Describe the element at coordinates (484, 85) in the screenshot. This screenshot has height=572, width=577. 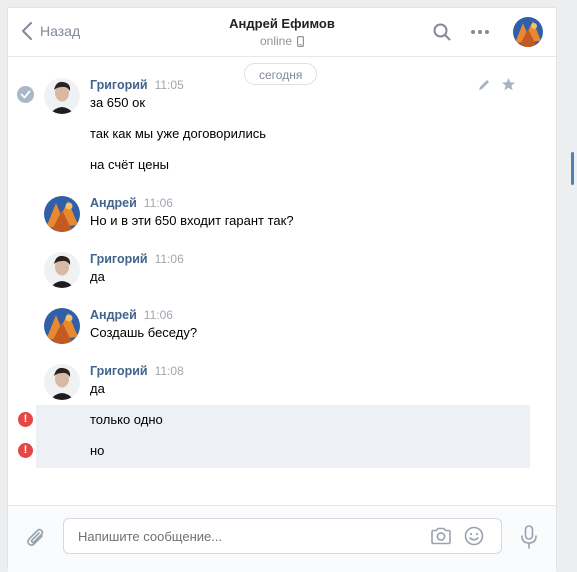
I see `edit-icon` at that location.